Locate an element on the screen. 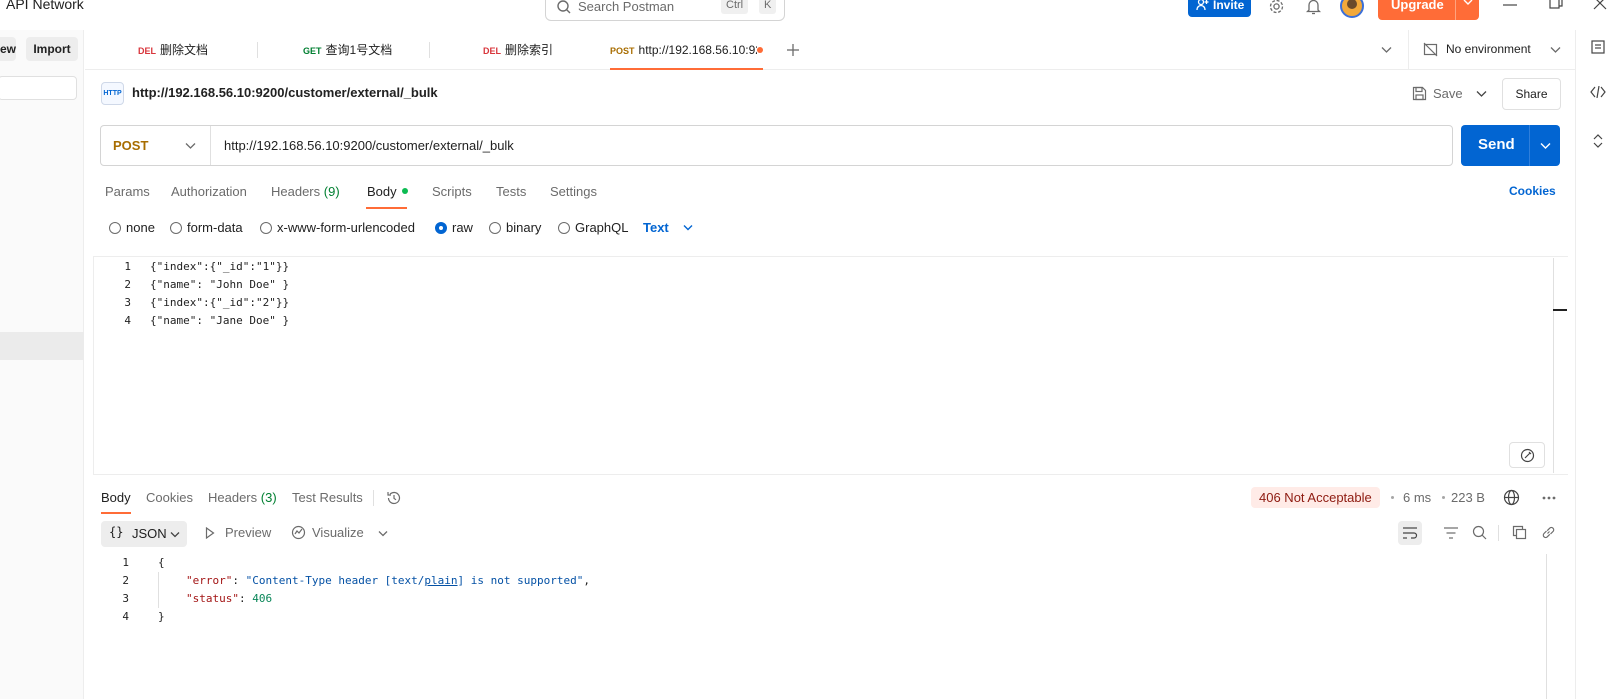  share-button: Share is located at coordinates (1531, 94).